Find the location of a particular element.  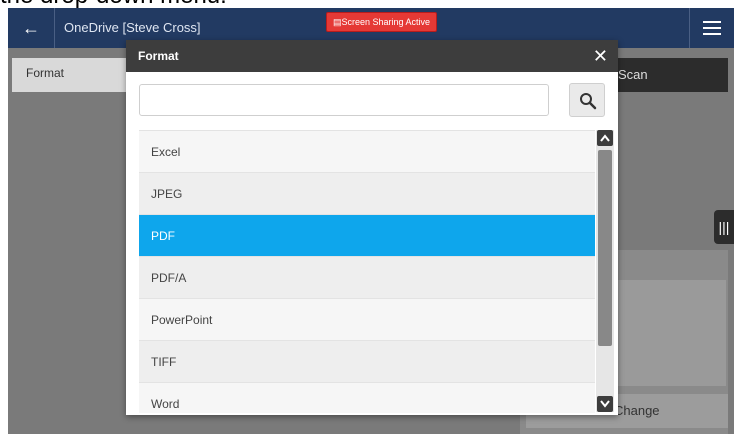

format-option-excel: Excel is located at coordinates (367, 152).